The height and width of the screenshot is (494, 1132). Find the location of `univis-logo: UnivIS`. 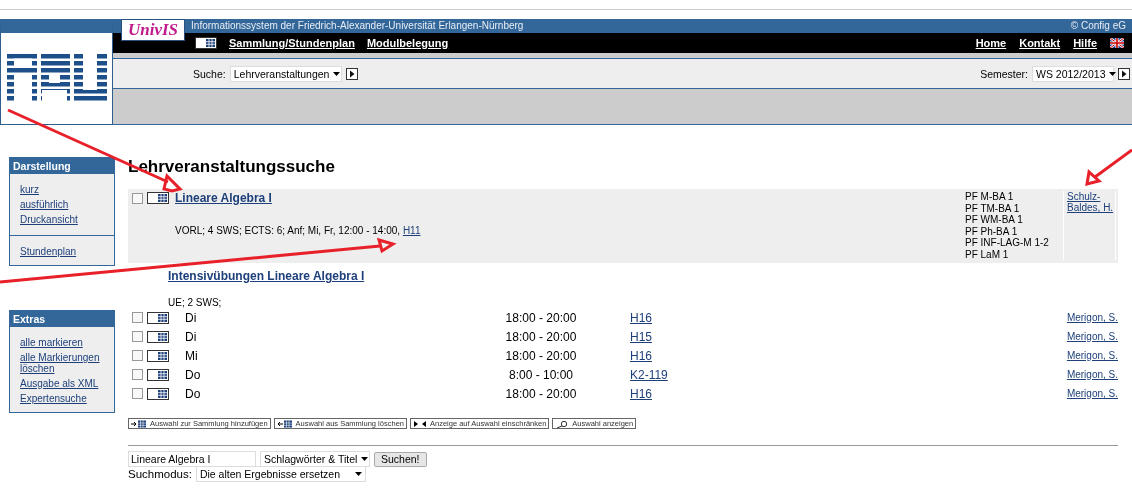

univis-logo: UnivIS is located at coordinates (153, 30).